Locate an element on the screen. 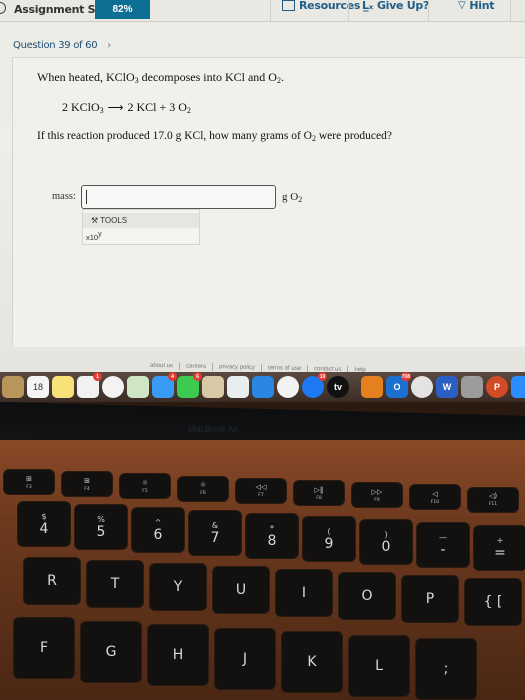 The width and height of the screenshot is (525, 700). hint-icon: ▽ is located at coordinates (462, 5).